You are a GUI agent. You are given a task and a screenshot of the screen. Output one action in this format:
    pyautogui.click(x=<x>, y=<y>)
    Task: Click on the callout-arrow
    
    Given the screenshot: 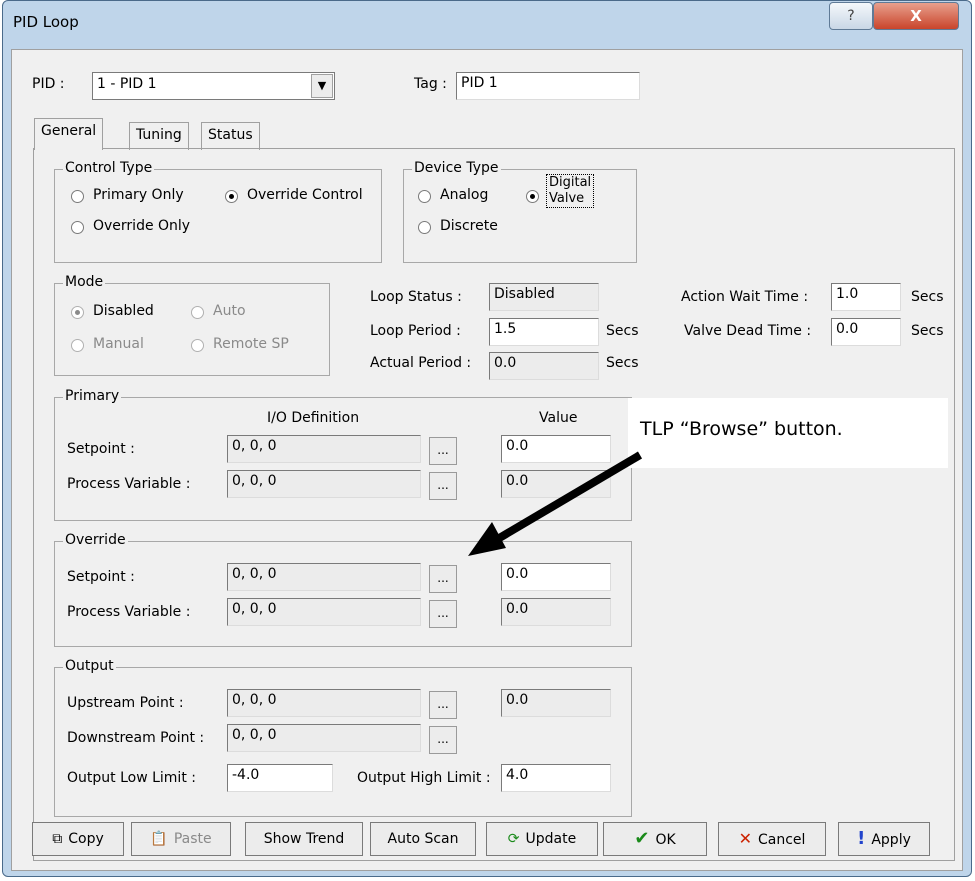 What is the action you would take?
    pyautogui.click(x=555, y=503)
    